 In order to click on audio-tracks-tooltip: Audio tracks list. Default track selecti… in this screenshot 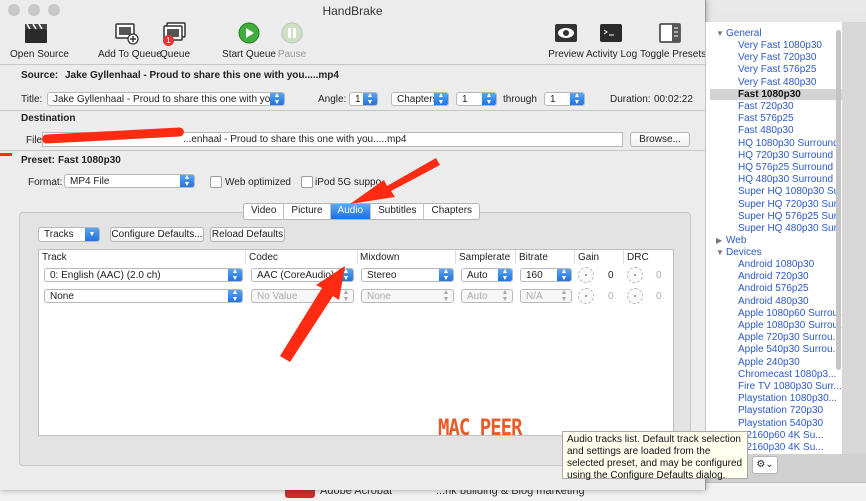, I will do `click(655, 456)`.